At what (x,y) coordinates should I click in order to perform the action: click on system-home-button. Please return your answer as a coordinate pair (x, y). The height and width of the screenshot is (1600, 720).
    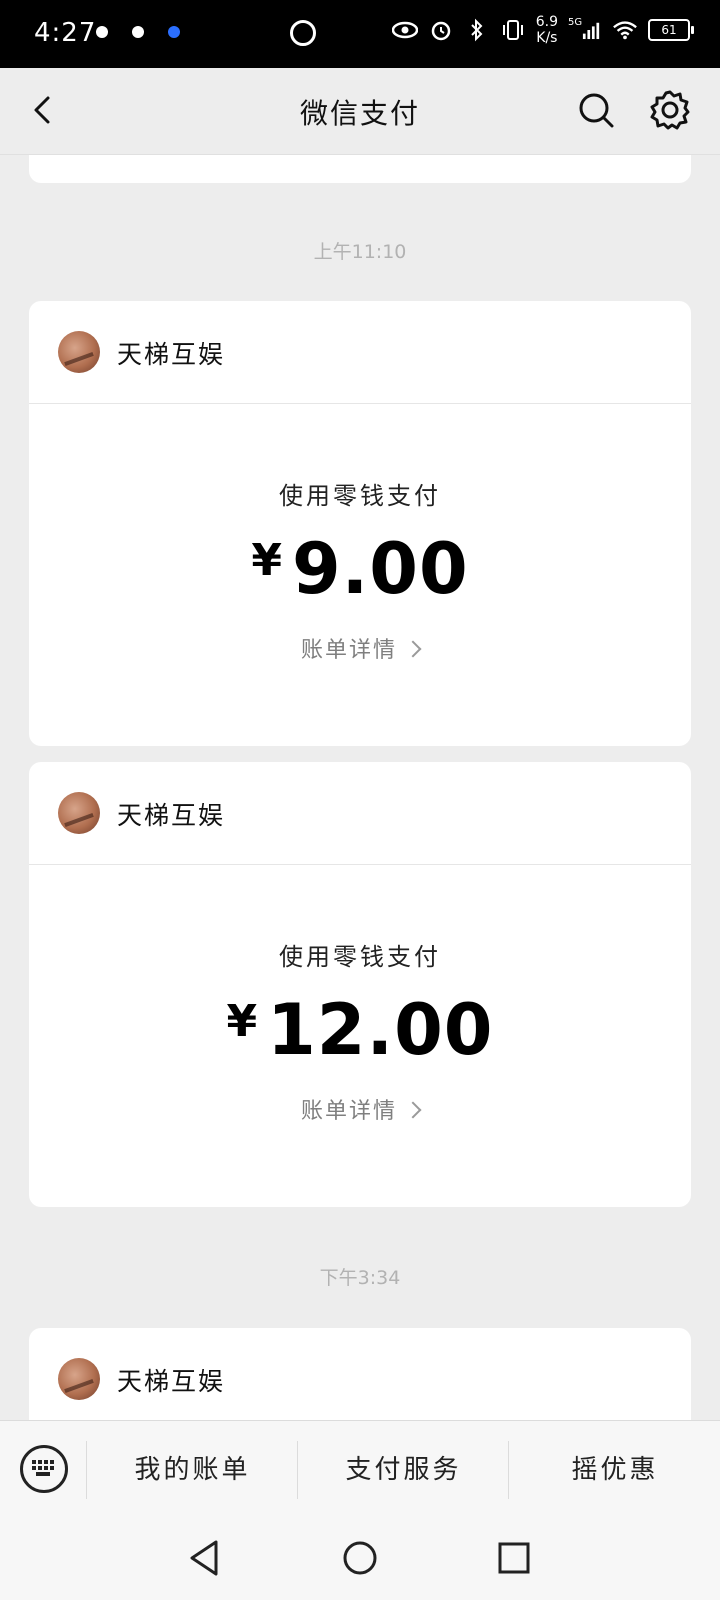
    Looking at the image, I should click on (360, 1558).